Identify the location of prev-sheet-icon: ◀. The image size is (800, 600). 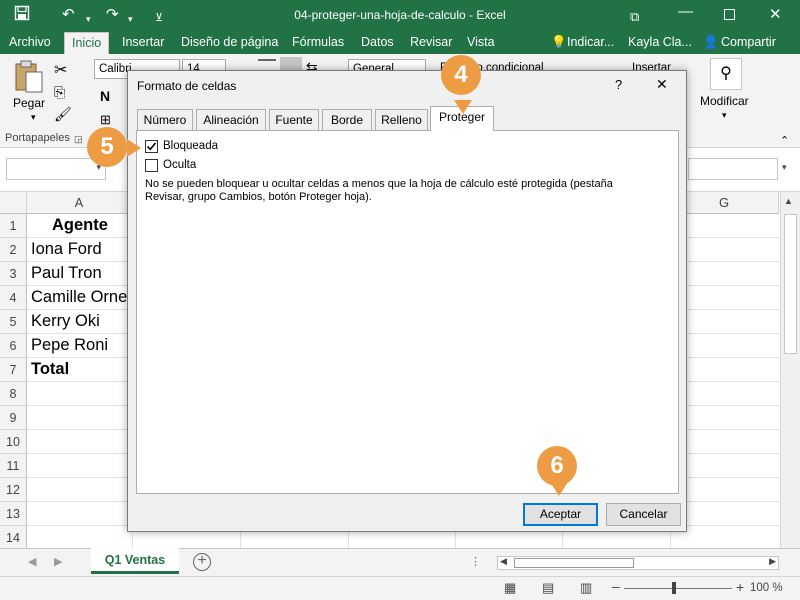
(32, 561).